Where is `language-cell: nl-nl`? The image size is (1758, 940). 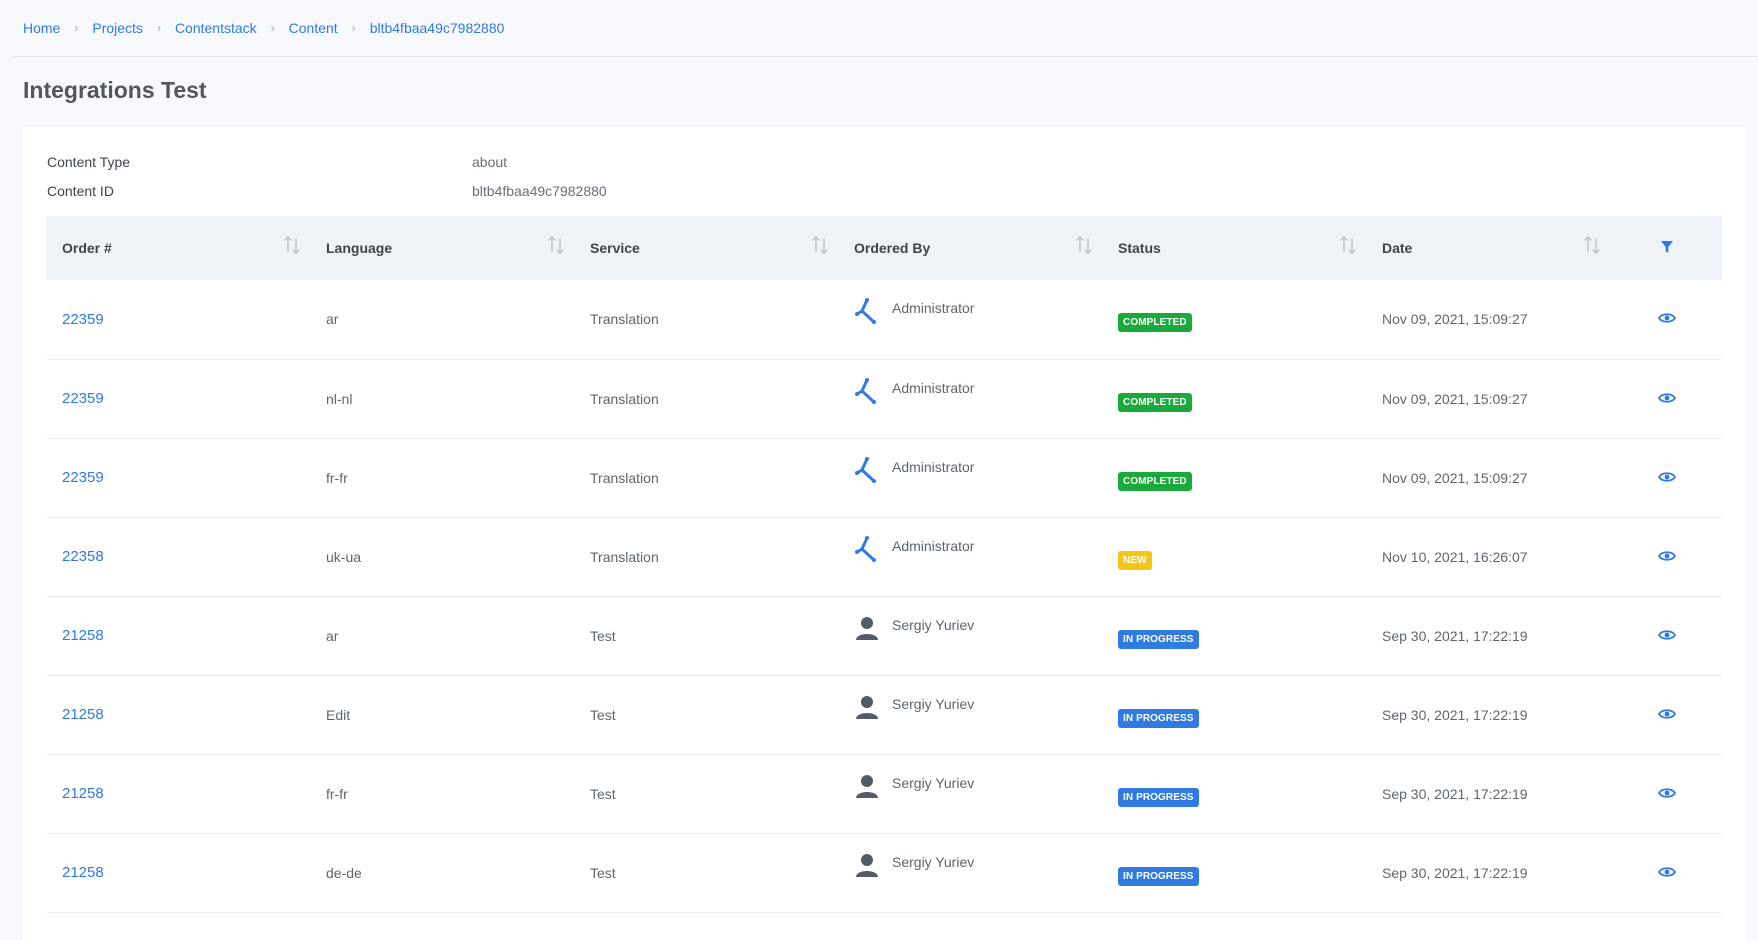 language-cell: nl-nl is located at coordinates (339, 398).